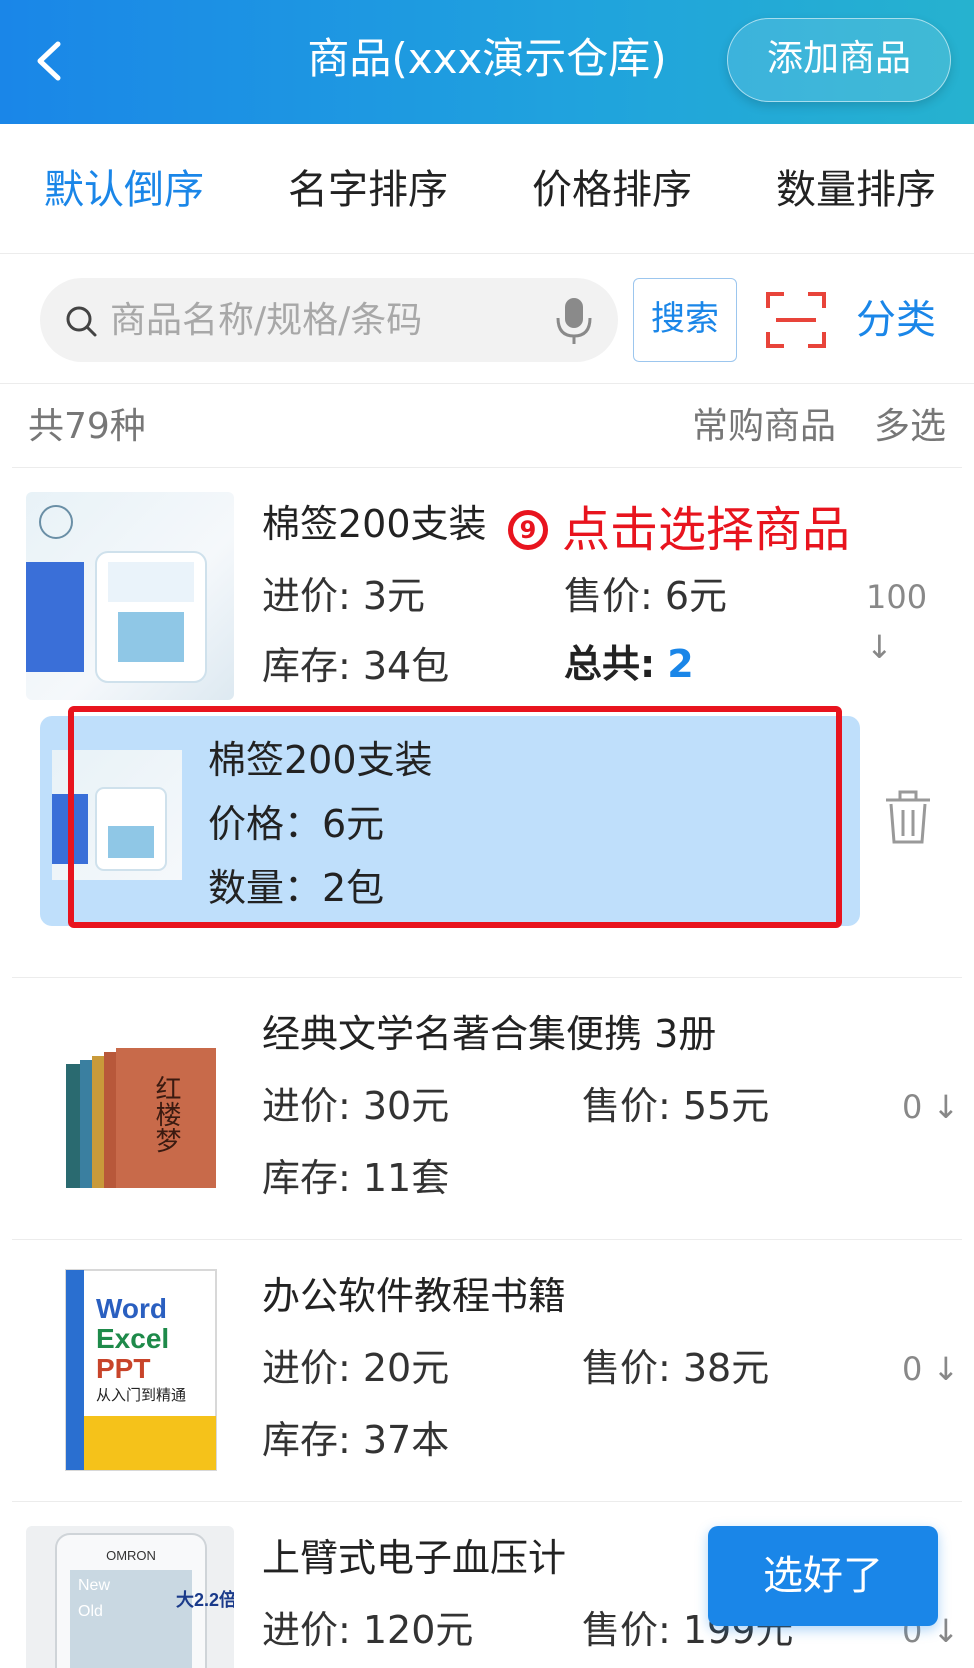 The image size is (974, 1668). What do you see at coordinates (131, 1555) in the screenshot?
I see `thumb-brand-text: OMRON` at bounding box center [131, 1555].